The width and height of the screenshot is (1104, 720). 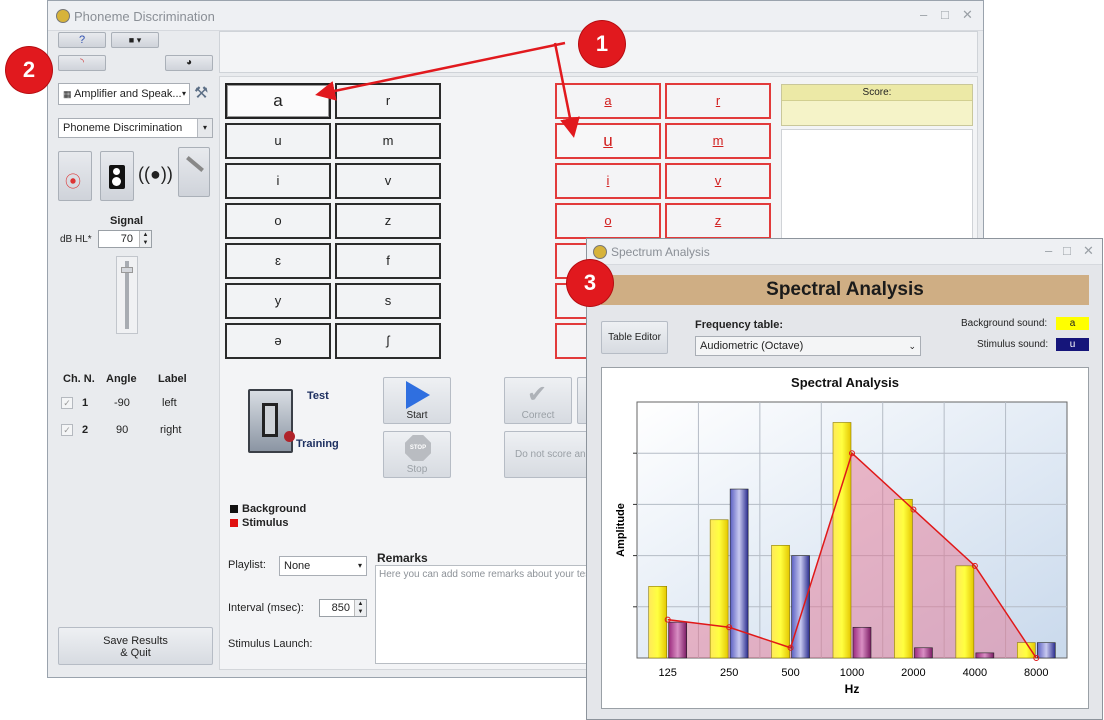 What do you see at coordinates (808, 346) in the screenshot?
I see `frequency-table-select: Audiometric (Octave) ⌄` at bounding box center [808, 346].